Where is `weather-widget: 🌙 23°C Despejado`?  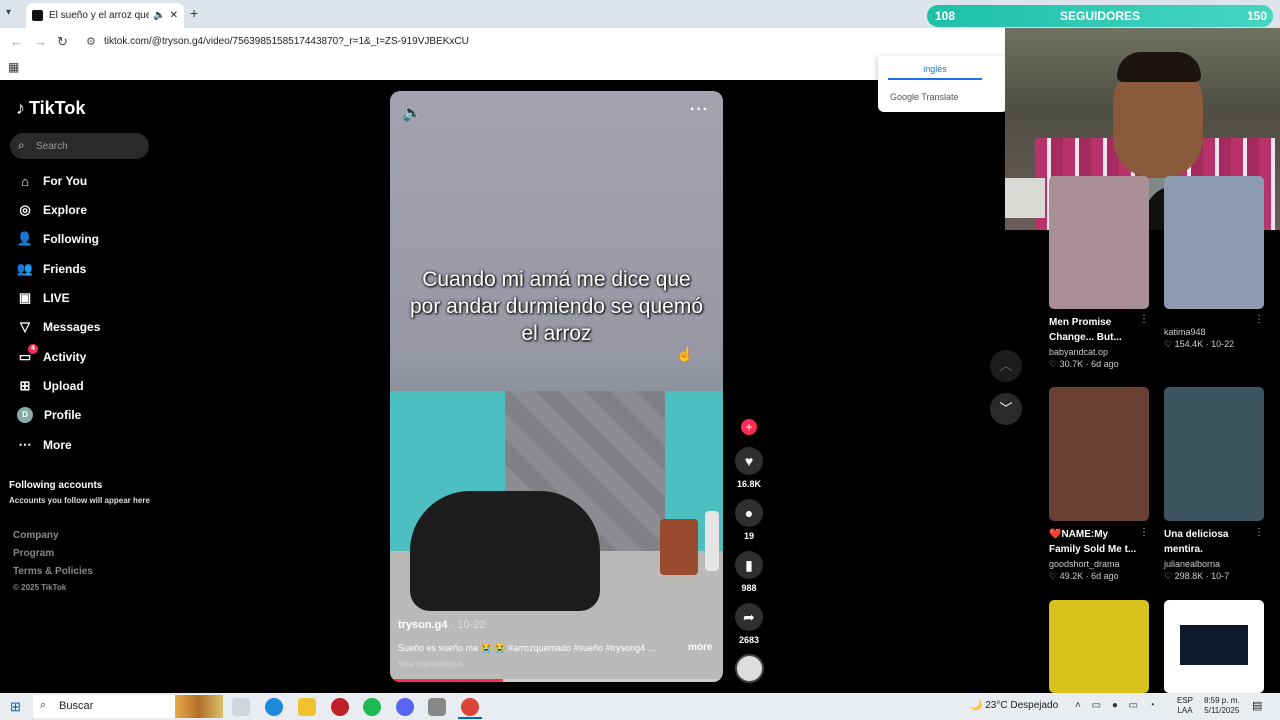
weather-widget: 🌙 23°C Despejado is located at coordinates (1014, 705).